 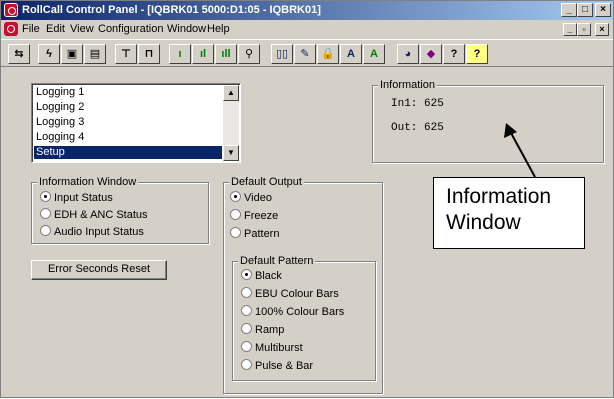 What do you see at coordinates (483, 222) in the screenshot?
I see `annotation-line-2: Window` at bounding box center [483, 222].